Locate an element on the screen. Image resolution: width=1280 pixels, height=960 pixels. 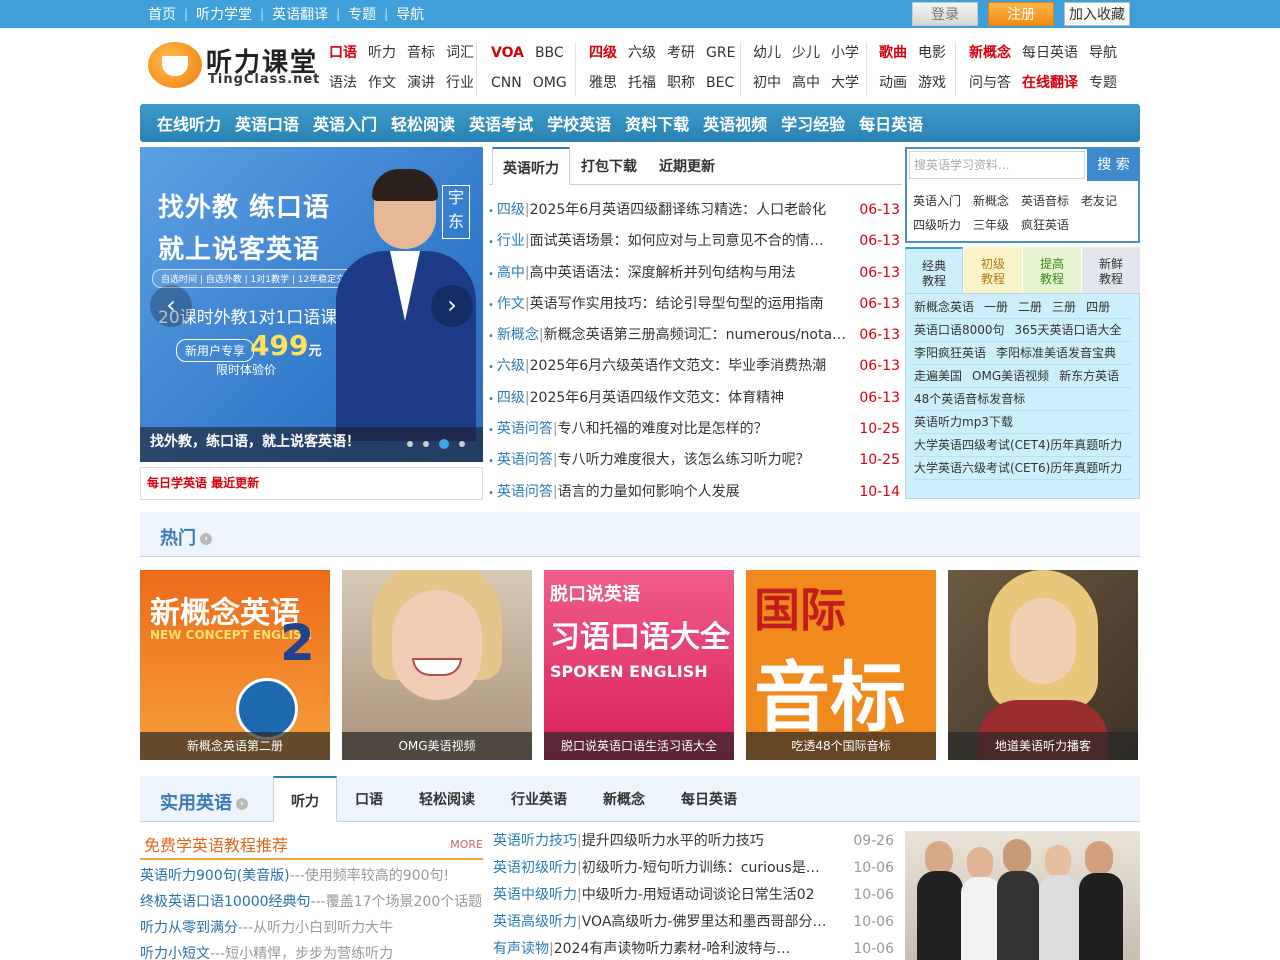
carousel-next-icon: › is located at coordinates (452, 306).